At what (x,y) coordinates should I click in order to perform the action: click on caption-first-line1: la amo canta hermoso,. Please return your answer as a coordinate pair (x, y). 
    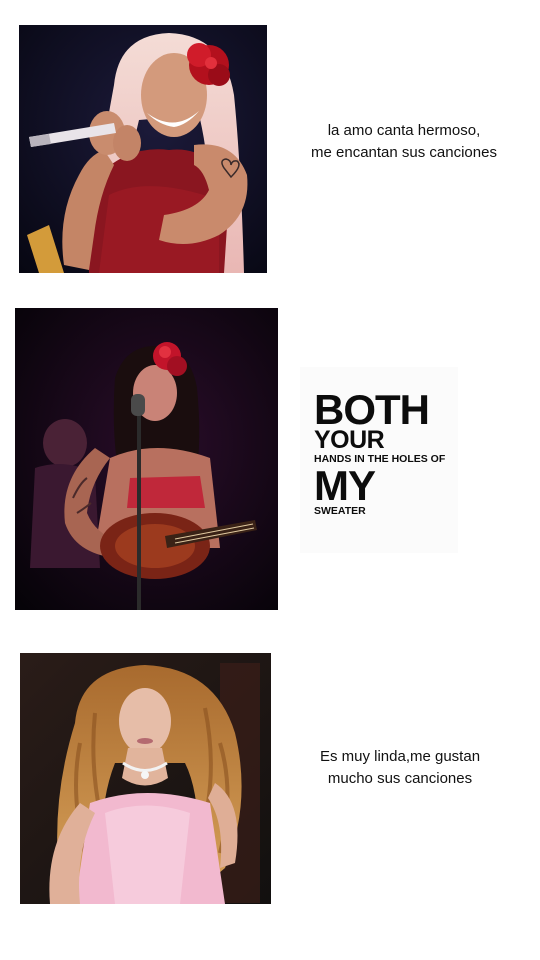
    Looking at the image, I should click on (404, 130).